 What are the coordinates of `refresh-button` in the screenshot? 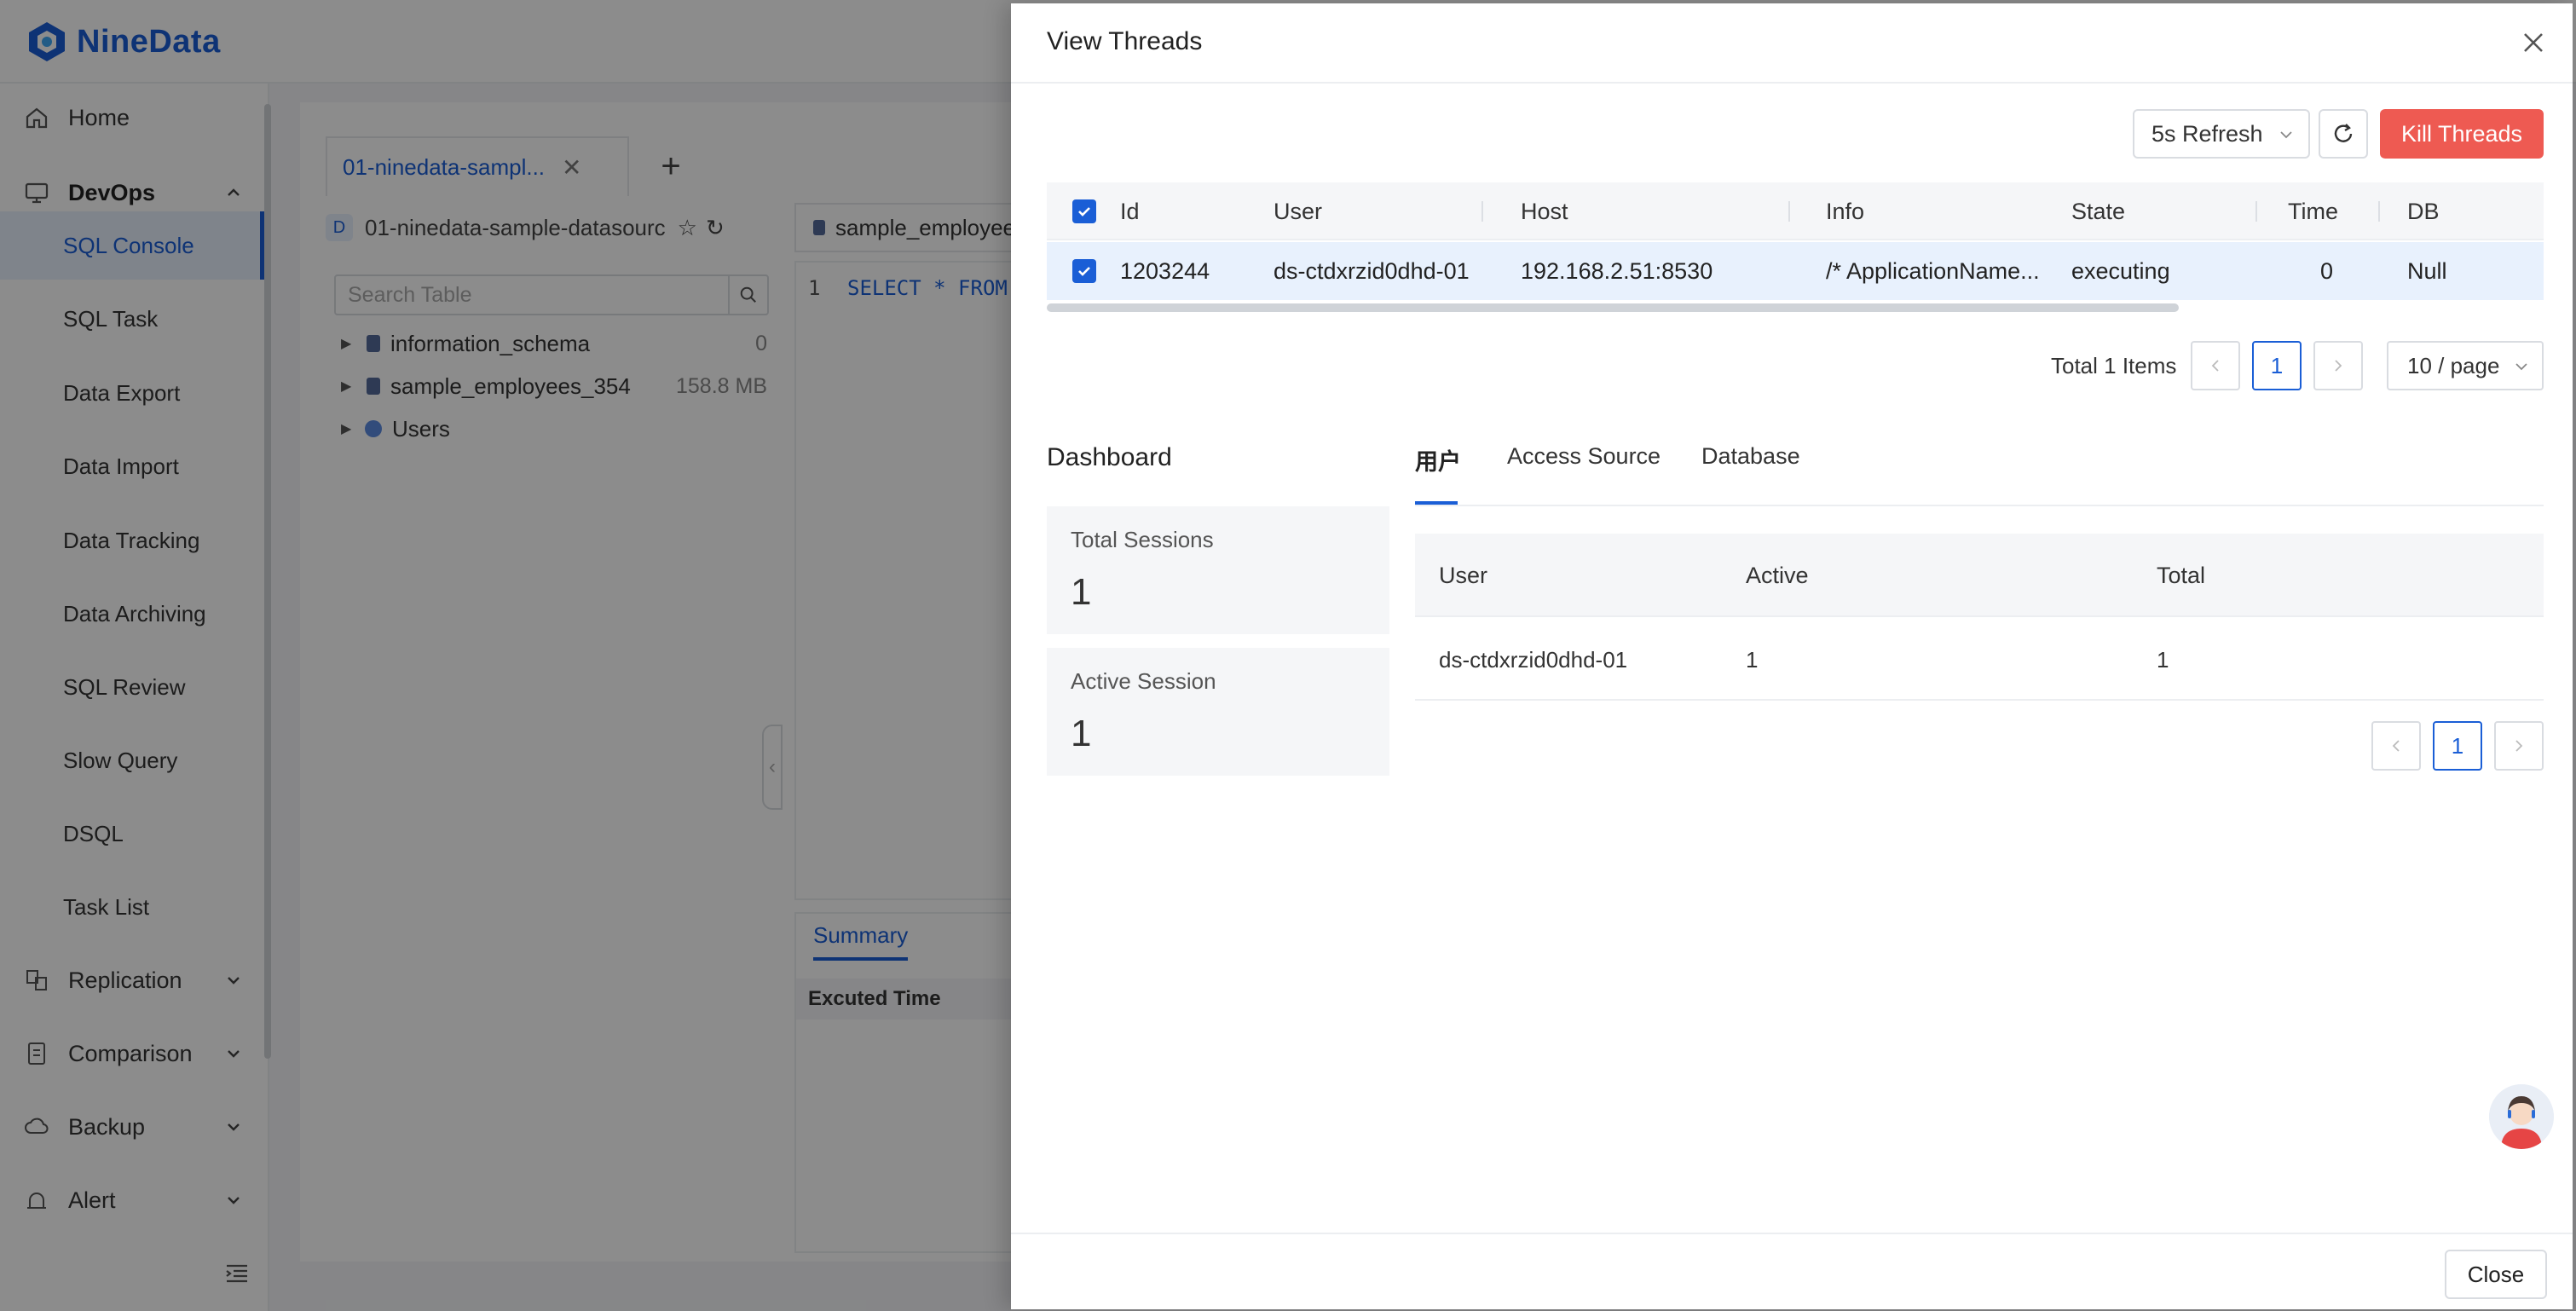 It's located at (2343, 134).